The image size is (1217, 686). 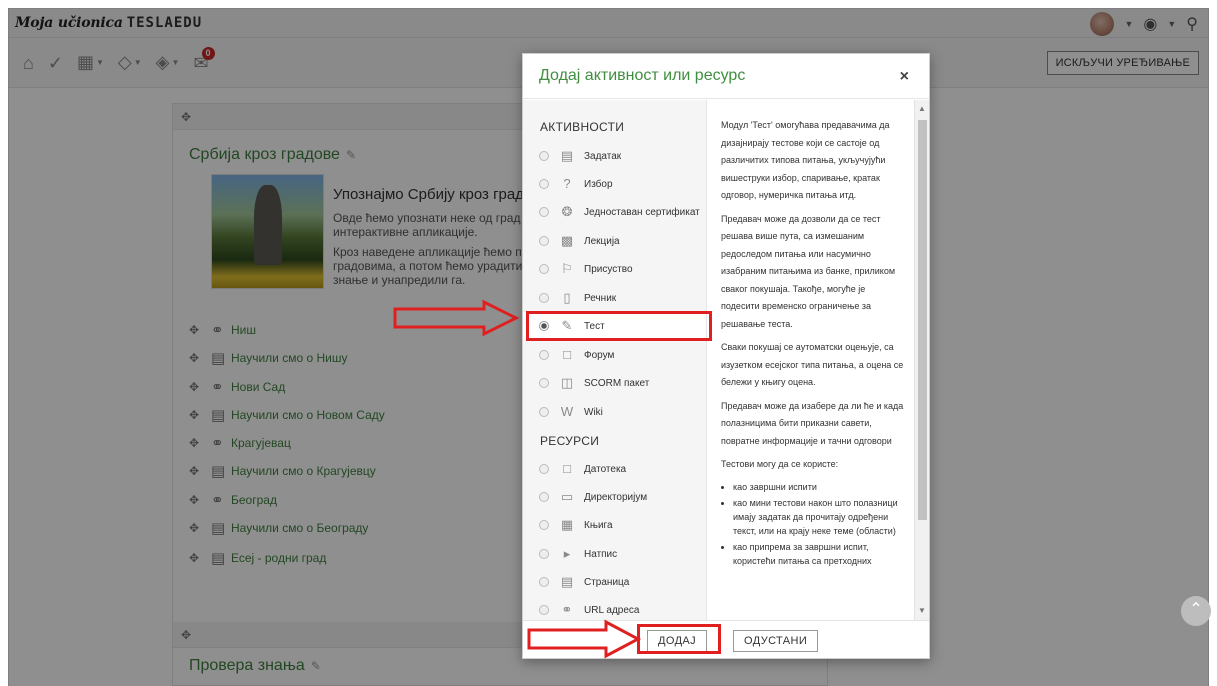 I want to click on glossary-icon: ▯, so click(x=567, y=297).